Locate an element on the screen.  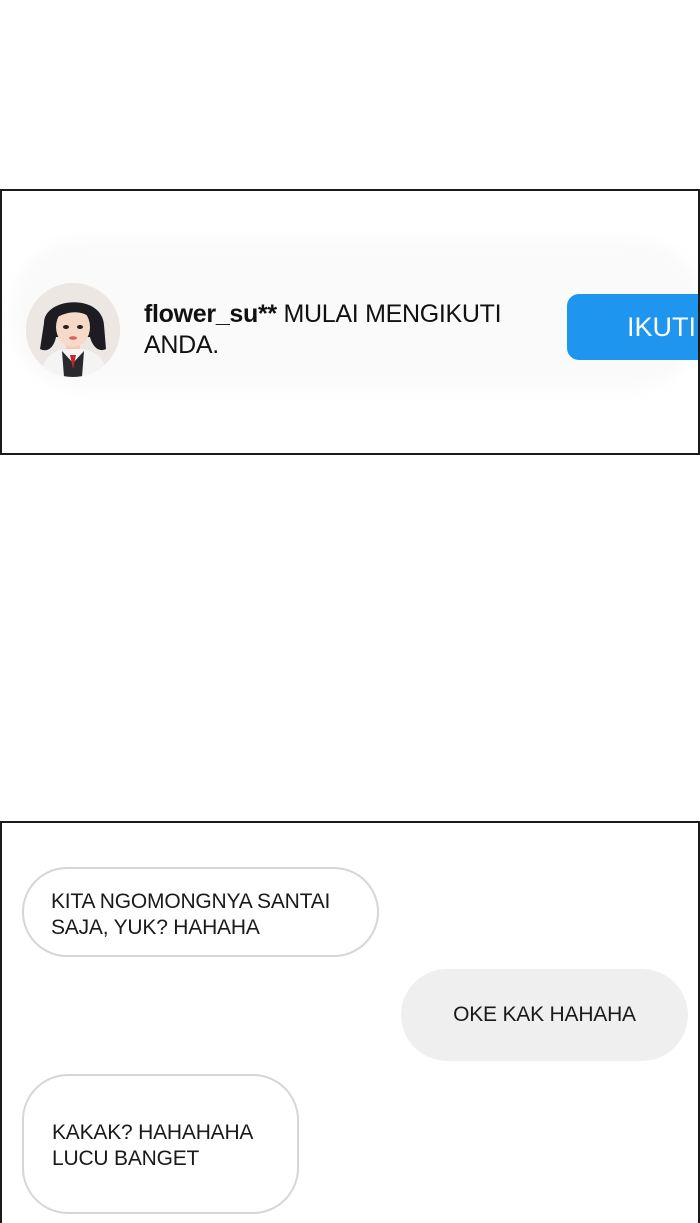
chat-bubble-incoming: KITA NGOMONGNYA SANTAI SAJA, YUK? HAHAHA is located at coordinates (200, 912).